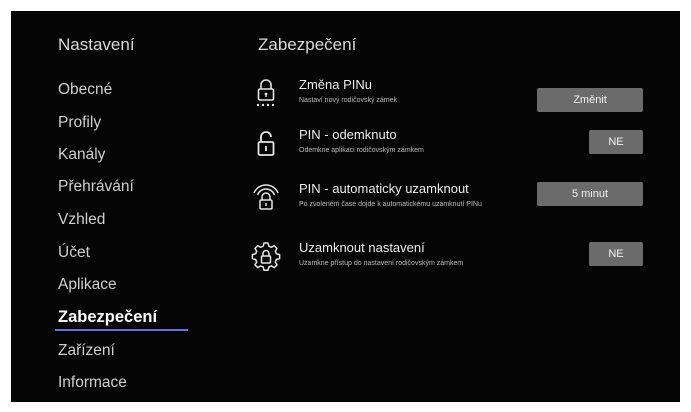 Image resolution: width=691 pixels, height=412 pixels. Describe the element at coordinates (266, 144) in the screenshot. I see `unlock-icon` at that location.